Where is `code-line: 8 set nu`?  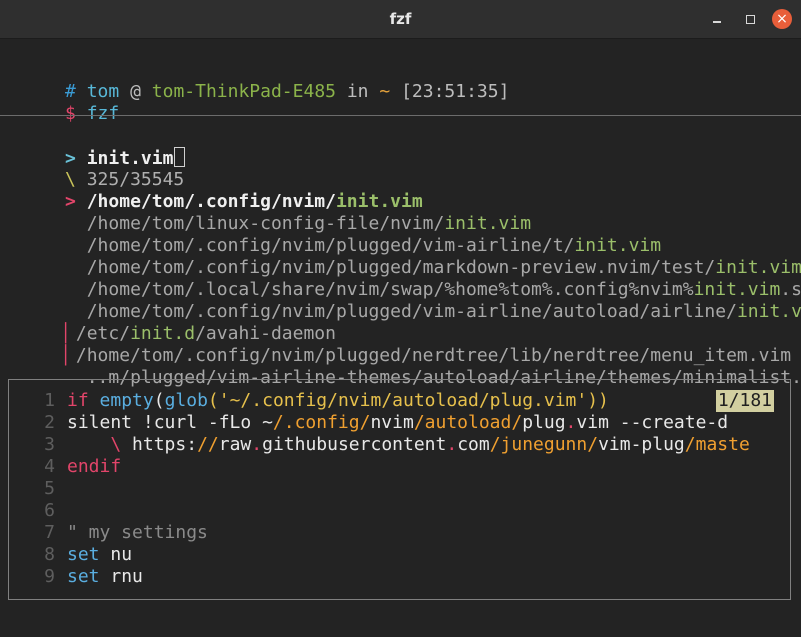 code-line: 8 set nu is located at coordinates (70, 555).